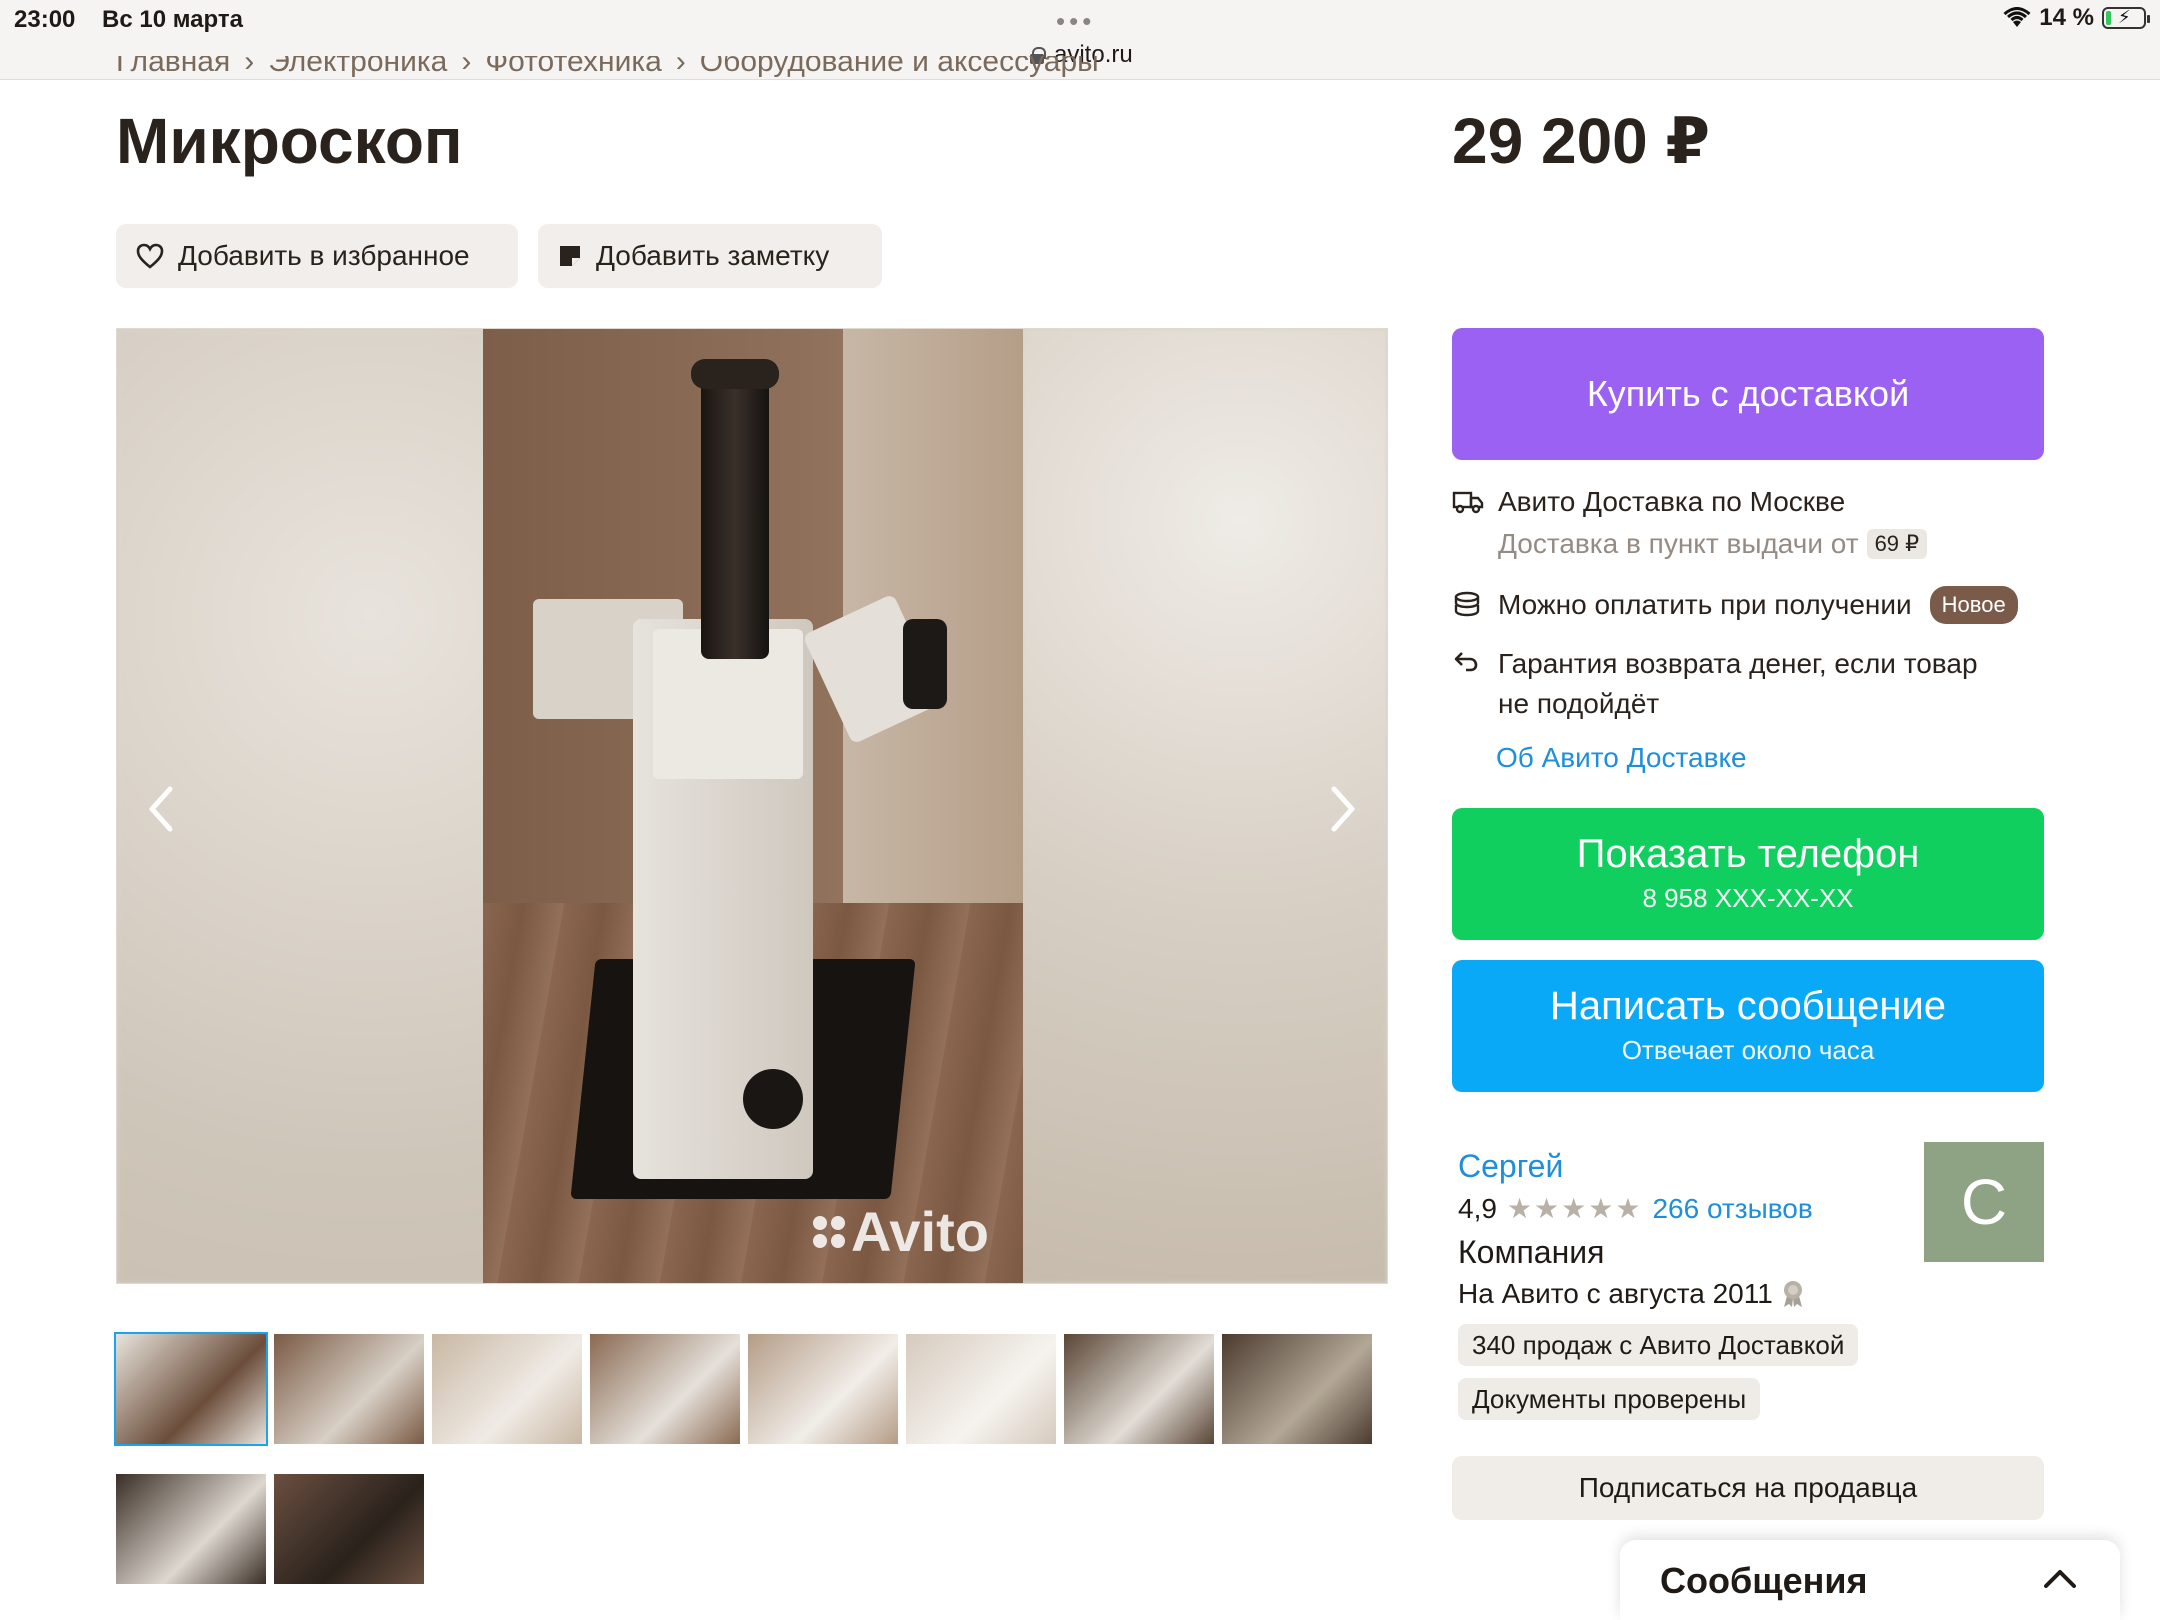  What do you see at coordinates (1748, 898) in the screenshot?
I see `phone-number: 8 958 XXX-XX-XX` at bounding box center [1748, 898].